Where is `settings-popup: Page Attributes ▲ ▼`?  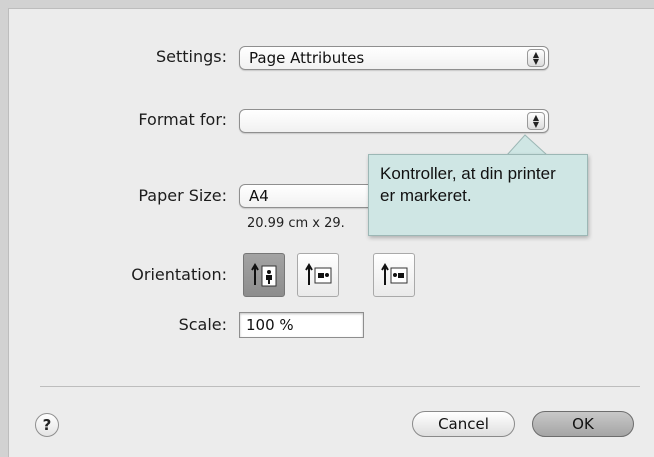 settings-popup: Page Attributes ▲ ▼ is located at coordinates (394, 58).